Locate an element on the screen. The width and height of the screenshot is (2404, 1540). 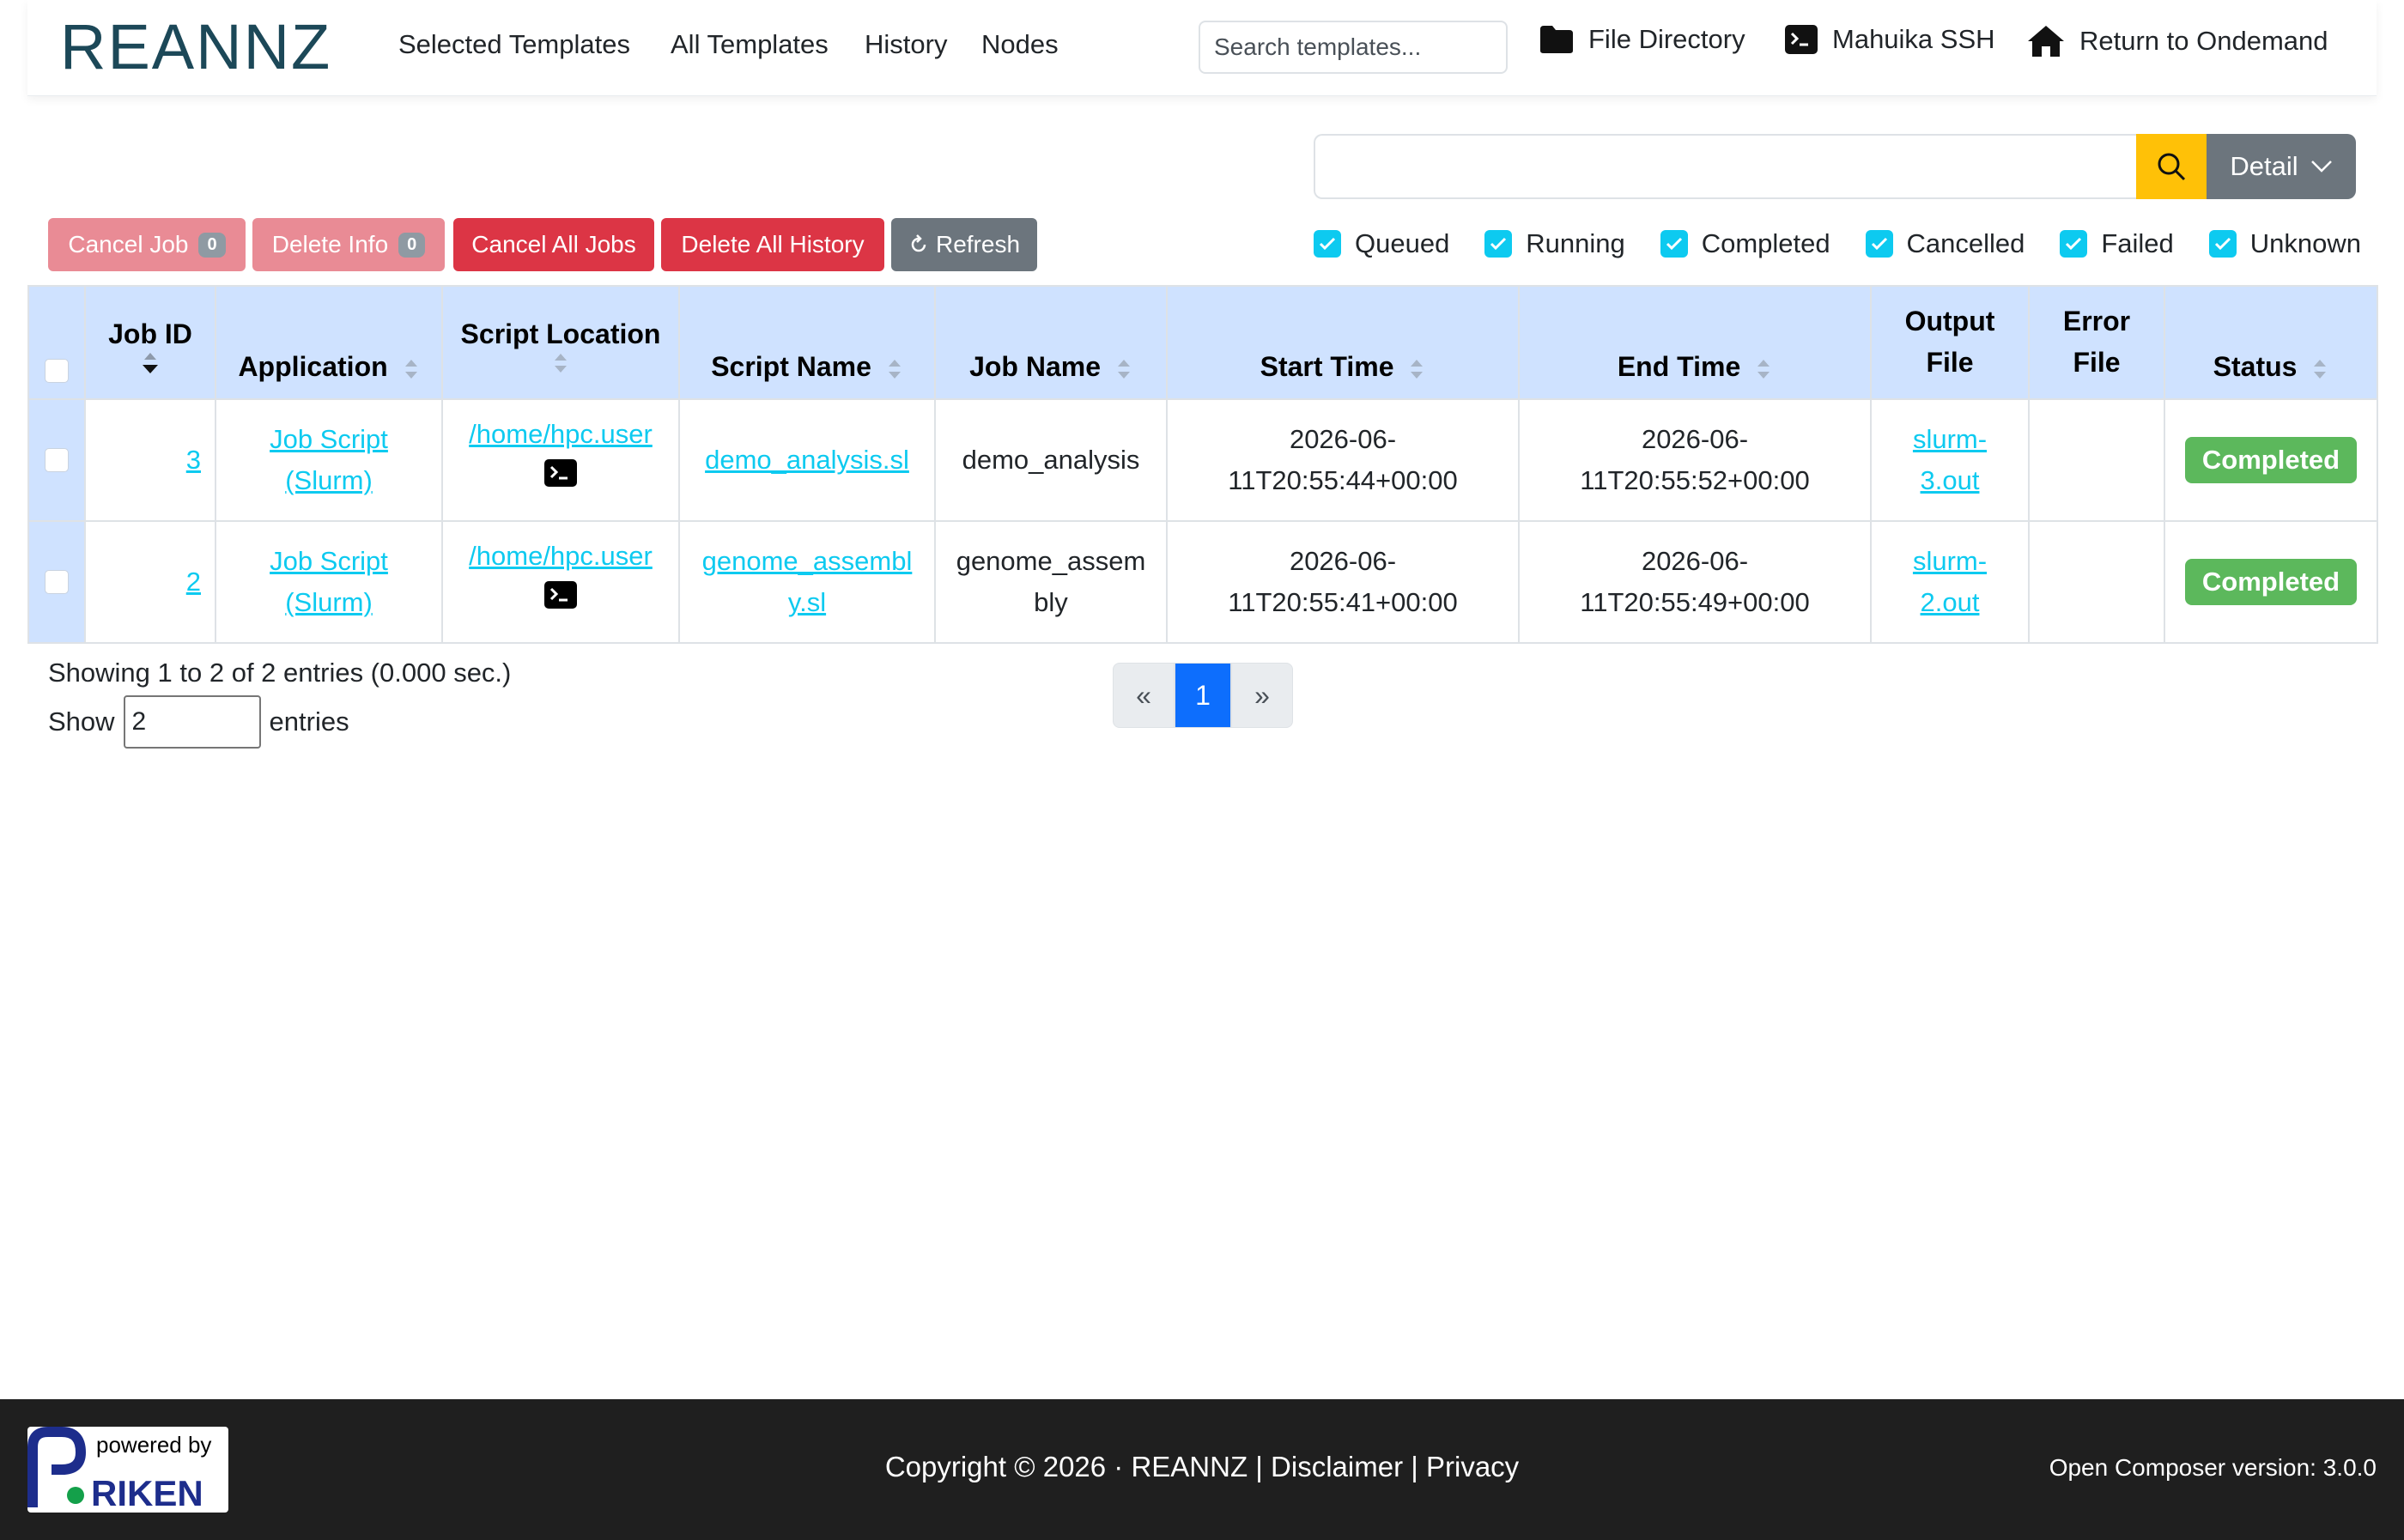
nav-selected-templates: Selected Templates is located at coordinates (514, 44).